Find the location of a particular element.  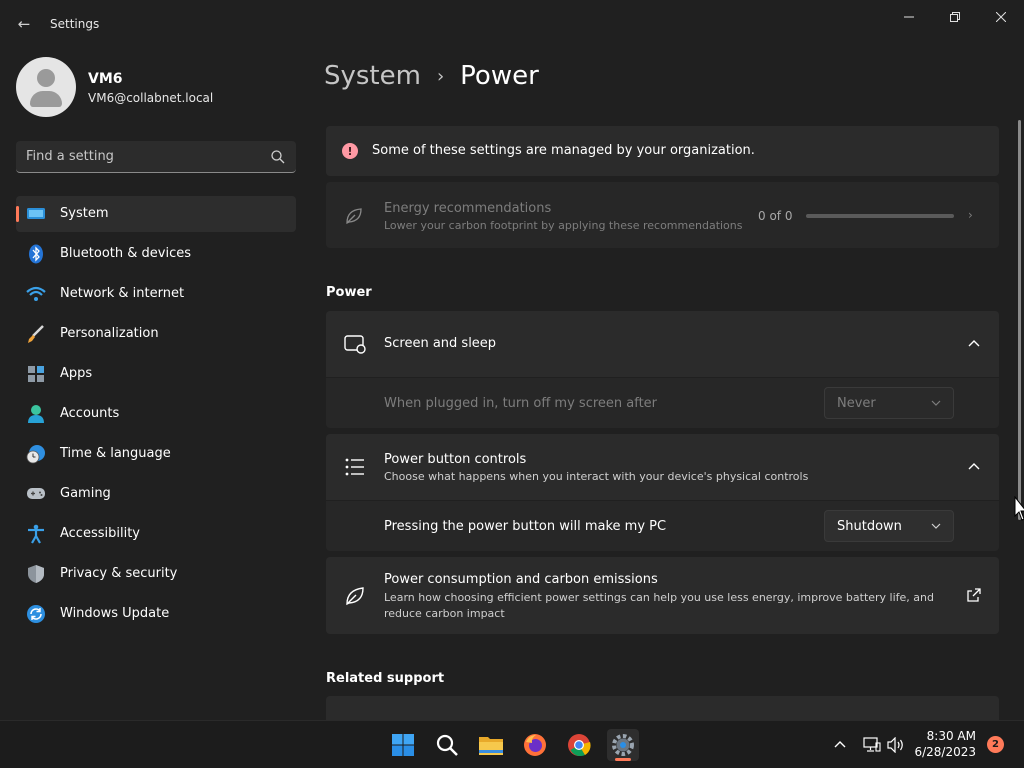

avatar is located at coordinates (46, 87).